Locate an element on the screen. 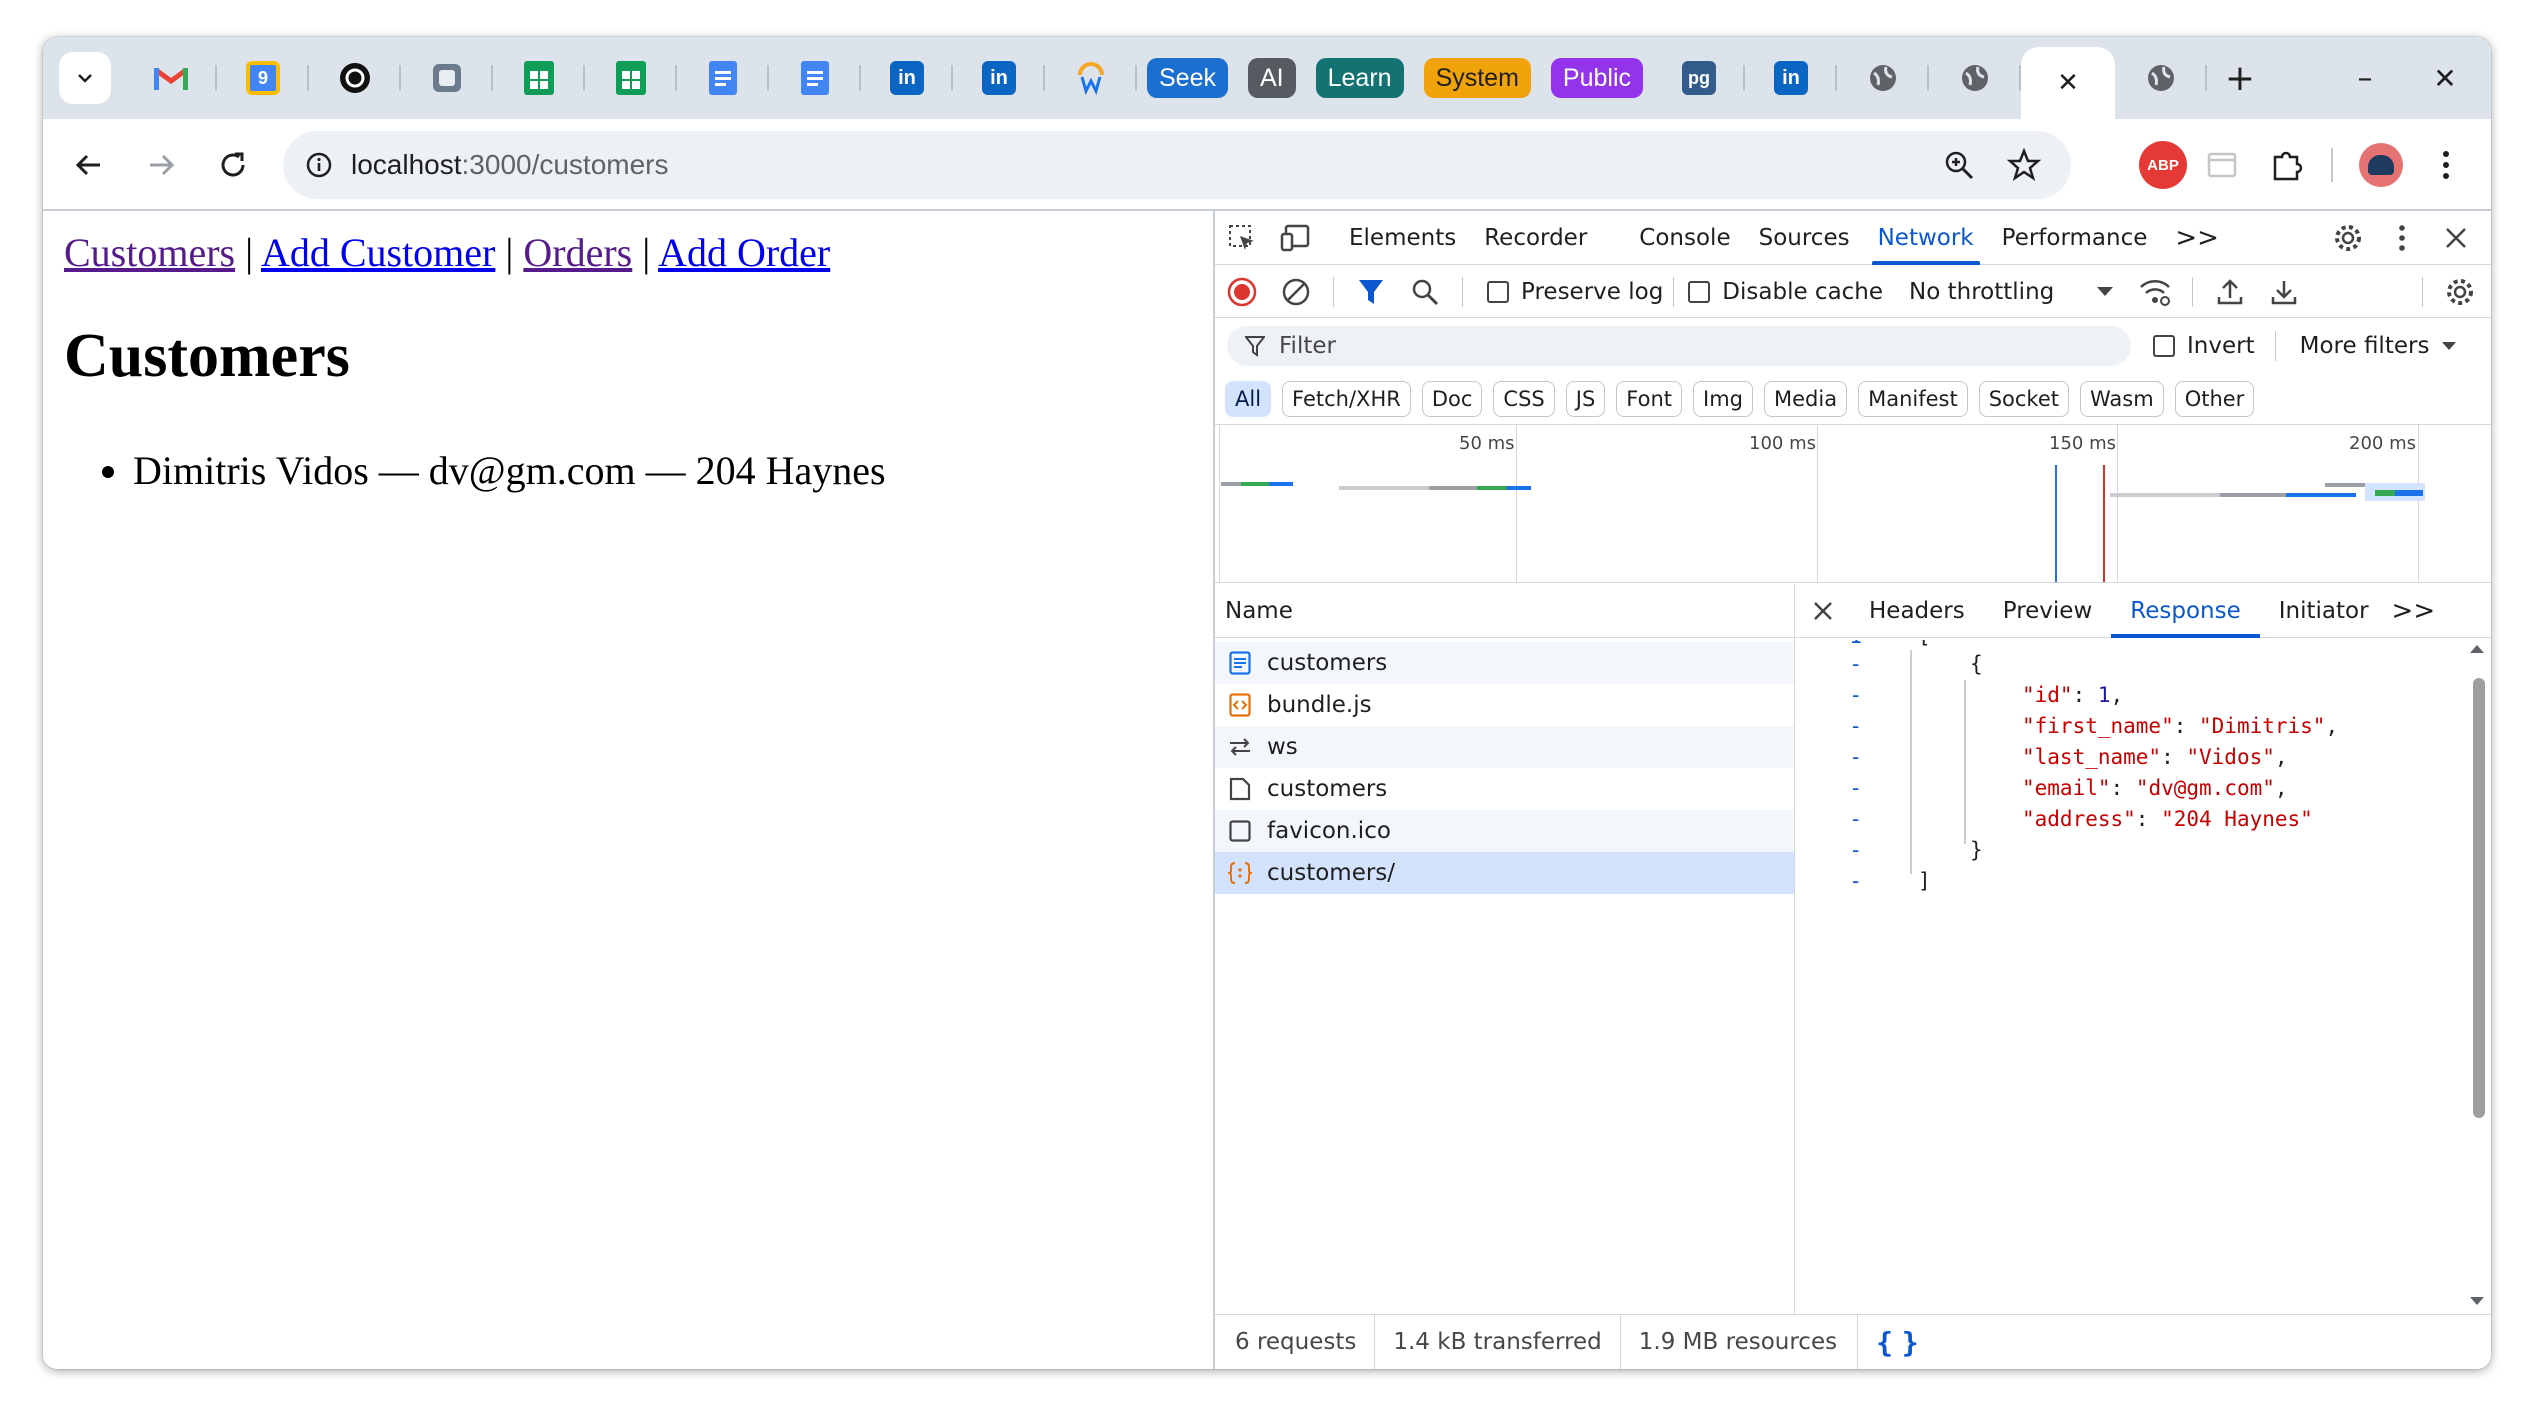  tab-console: Console is located at coordinates (1684, 238).